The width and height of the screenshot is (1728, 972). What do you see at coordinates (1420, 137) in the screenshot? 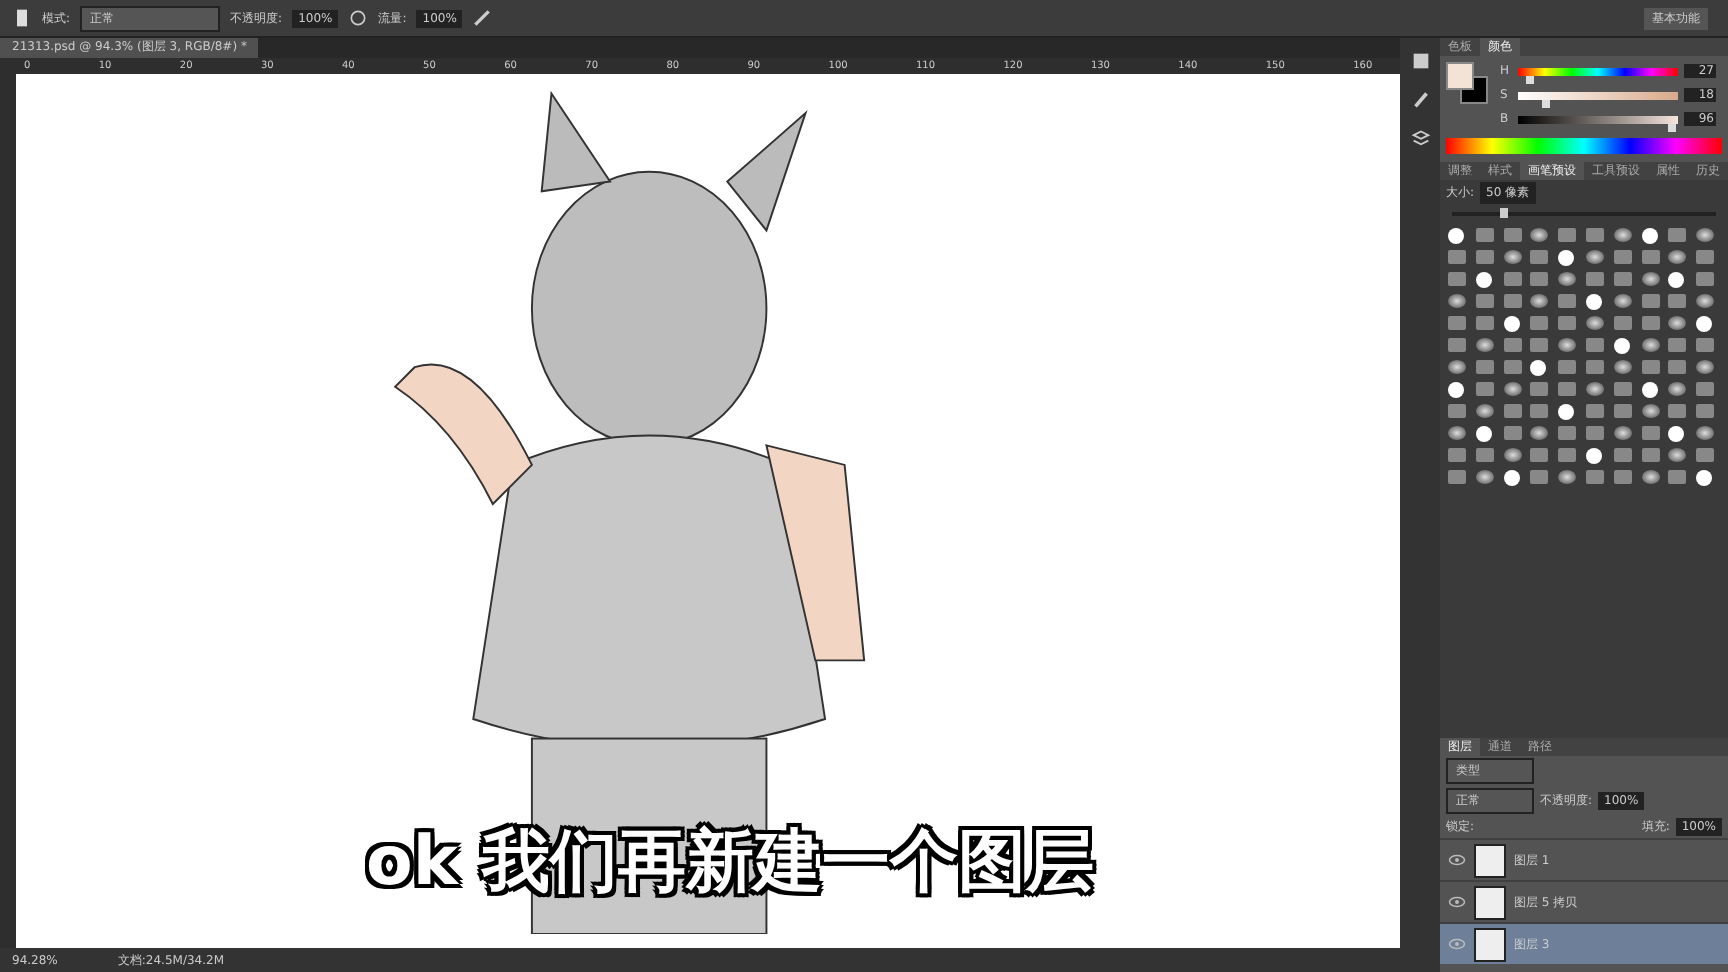
I see `layers-icon` at bounding box center [1420, 137].